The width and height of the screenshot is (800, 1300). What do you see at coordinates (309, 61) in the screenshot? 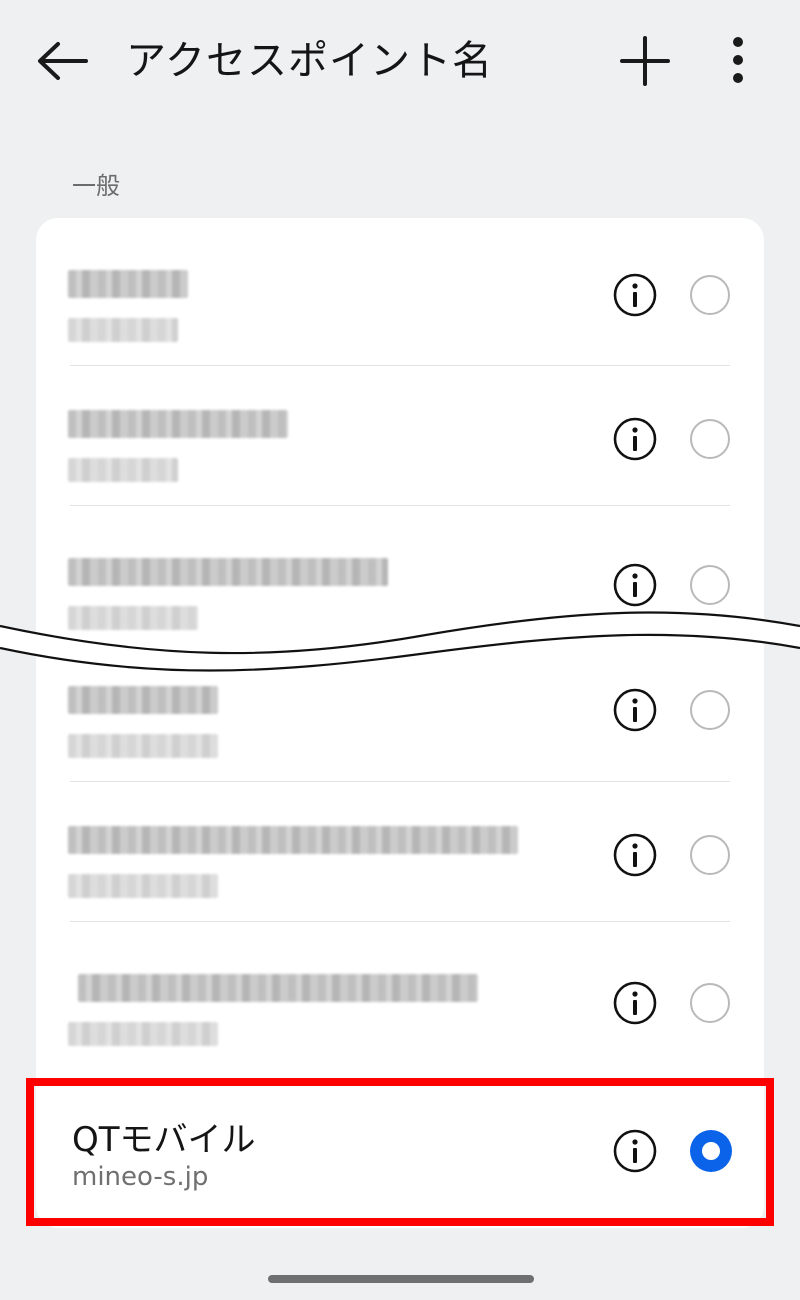
I see `page-title: アクセスポイント名` at bounding box center [309, 61].